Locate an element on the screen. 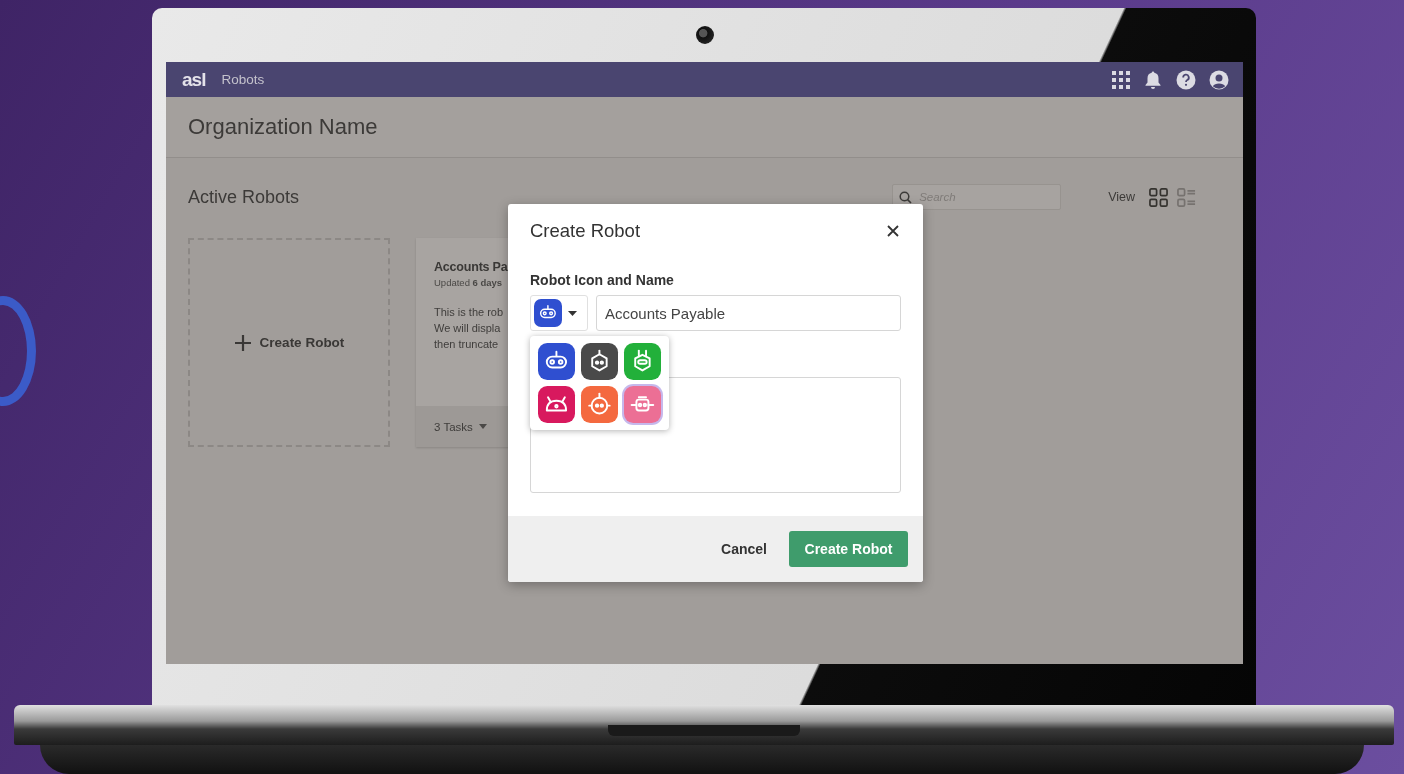 The height and width of the screenshot is (774, 1404). robot-description: This is the rob We will displa then truncate is located at coordinates (469, 328).